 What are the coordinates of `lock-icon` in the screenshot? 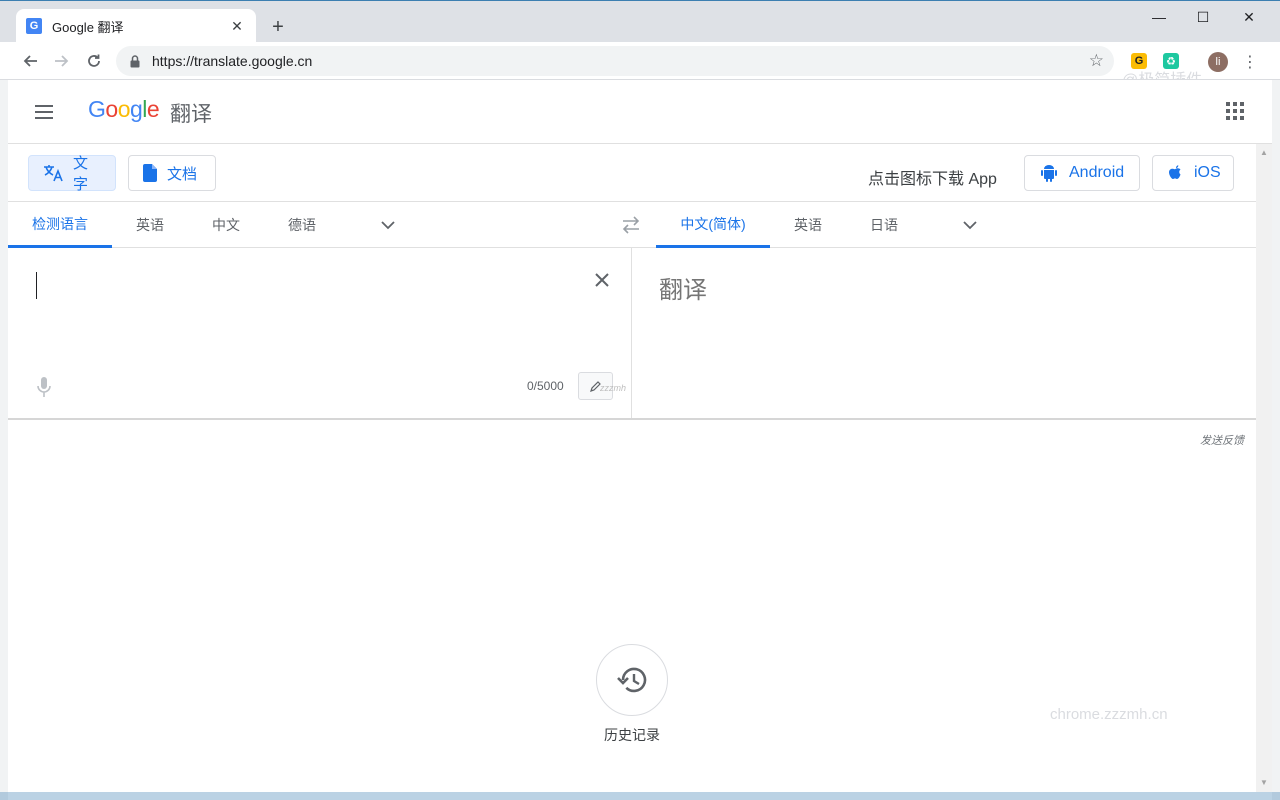 It's located at (135, 61).